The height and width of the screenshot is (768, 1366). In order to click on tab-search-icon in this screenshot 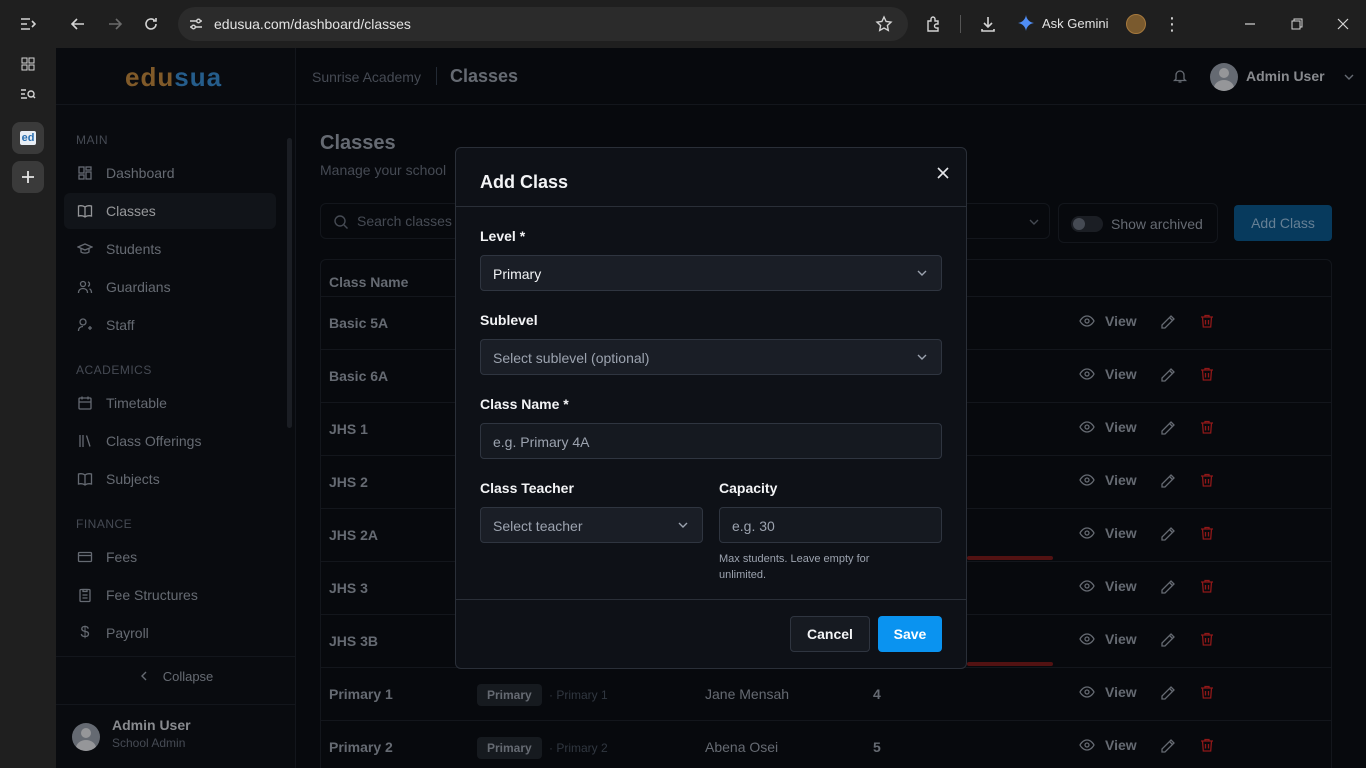, I will do `click(28, 94)`.